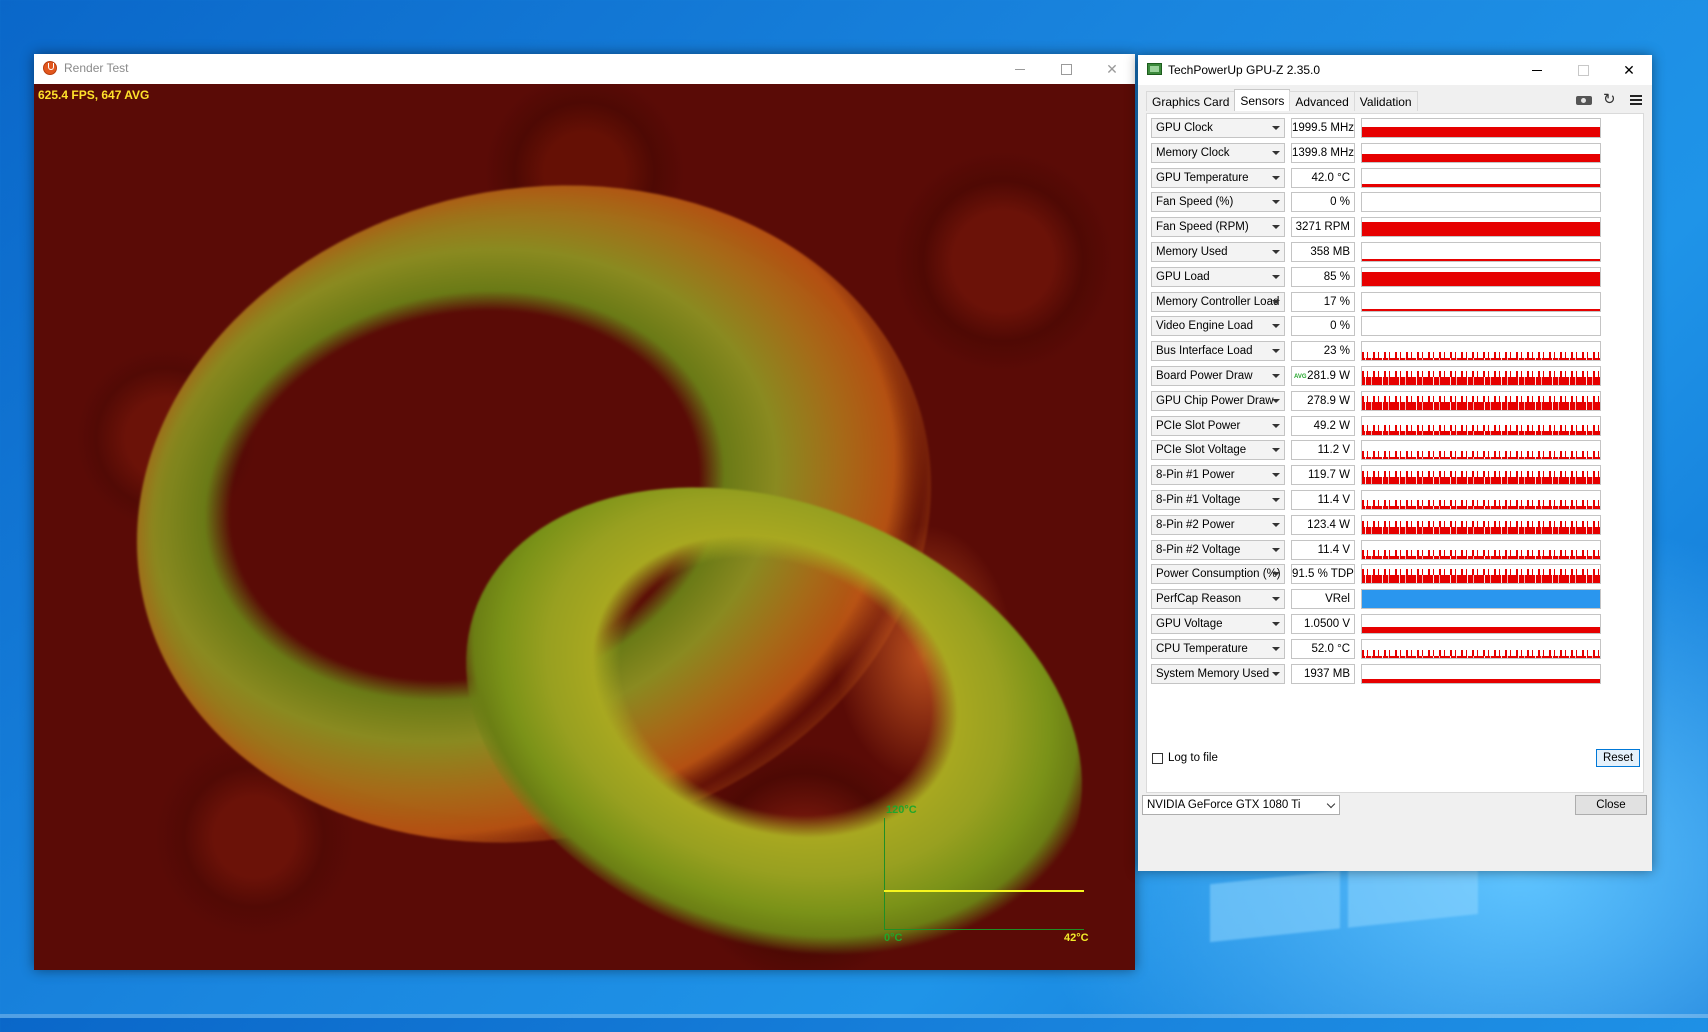 This screenshot has width=1708, height=1032. Describe the element at coordinates (1323, 648) in the screenshot. I see `sensor-value: 52.0 °C` at that location.